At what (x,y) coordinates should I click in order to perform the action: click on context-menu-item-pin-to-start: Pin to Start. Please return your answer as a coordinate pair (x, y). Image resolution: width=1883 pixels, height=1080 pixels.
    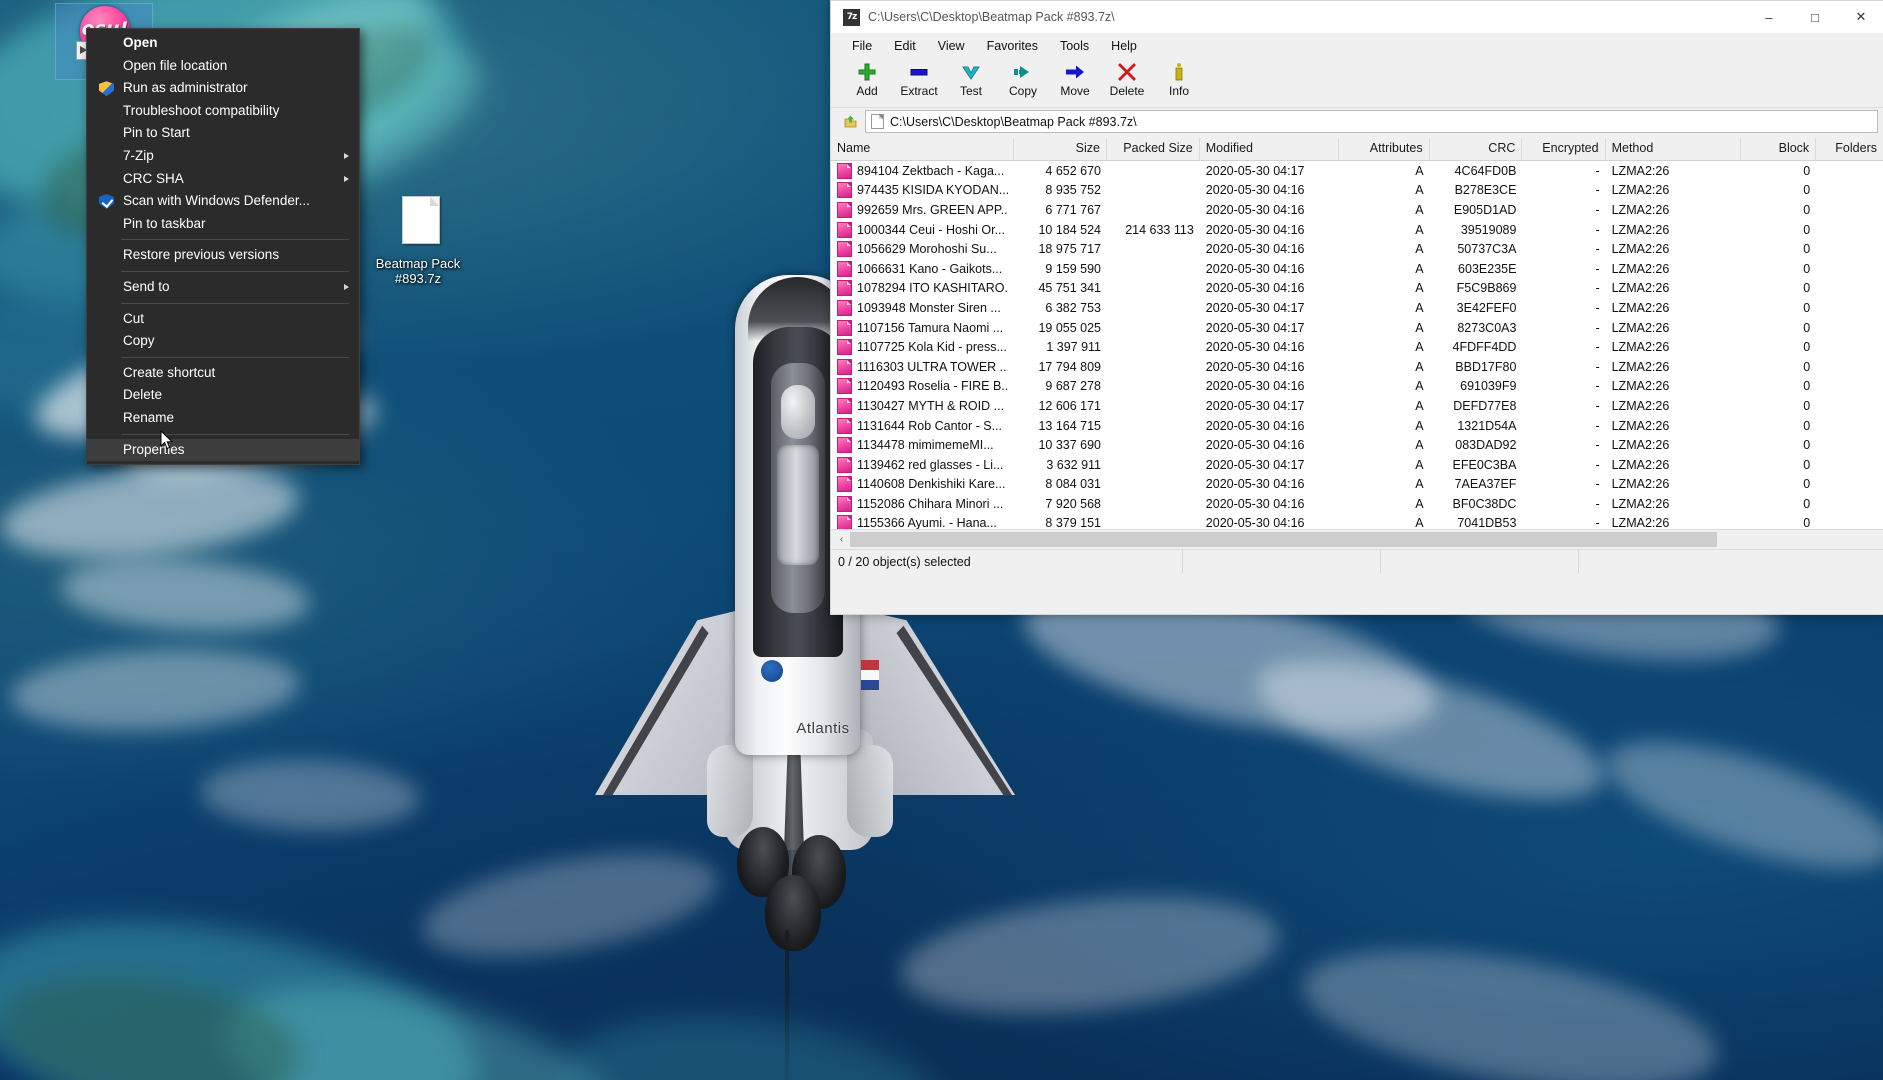
    Looking at the image, I should click on (223, 133).